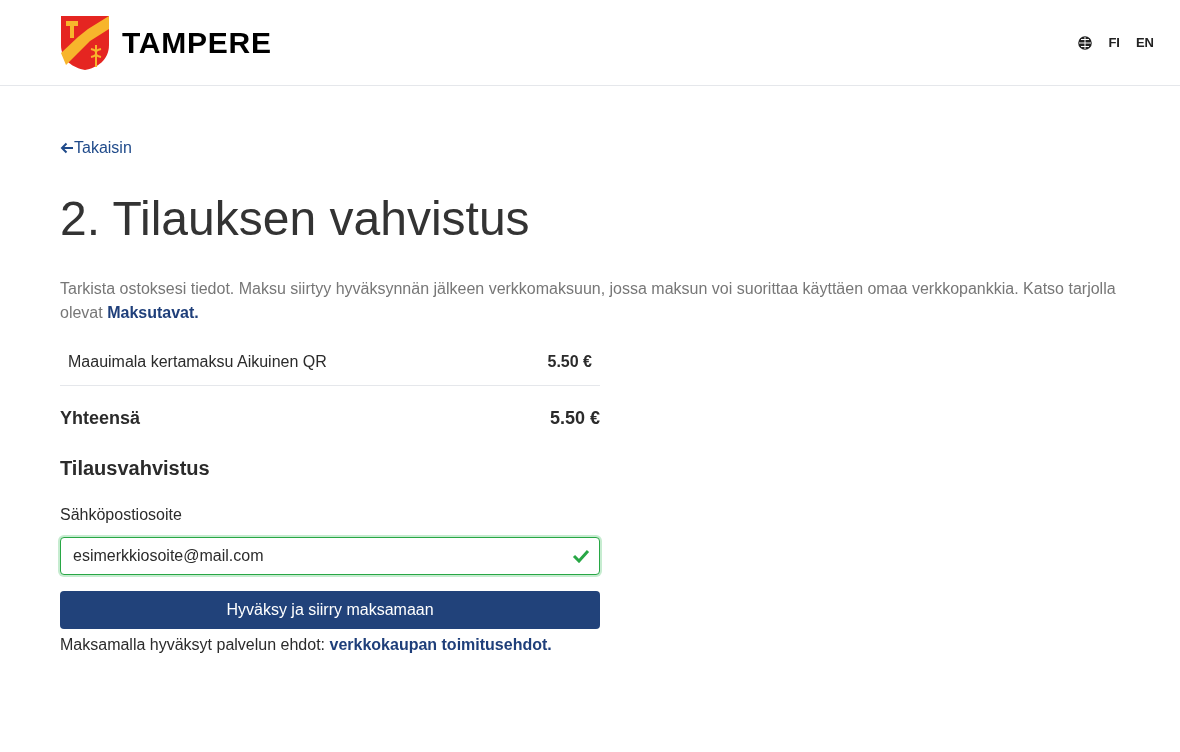 This screenshot has height=752, width=1180. Describe the element at coordinates (197, 362) in the screenshot. I see `item-name: Maauimala kertamaksu Aikuinen QR` at that location.